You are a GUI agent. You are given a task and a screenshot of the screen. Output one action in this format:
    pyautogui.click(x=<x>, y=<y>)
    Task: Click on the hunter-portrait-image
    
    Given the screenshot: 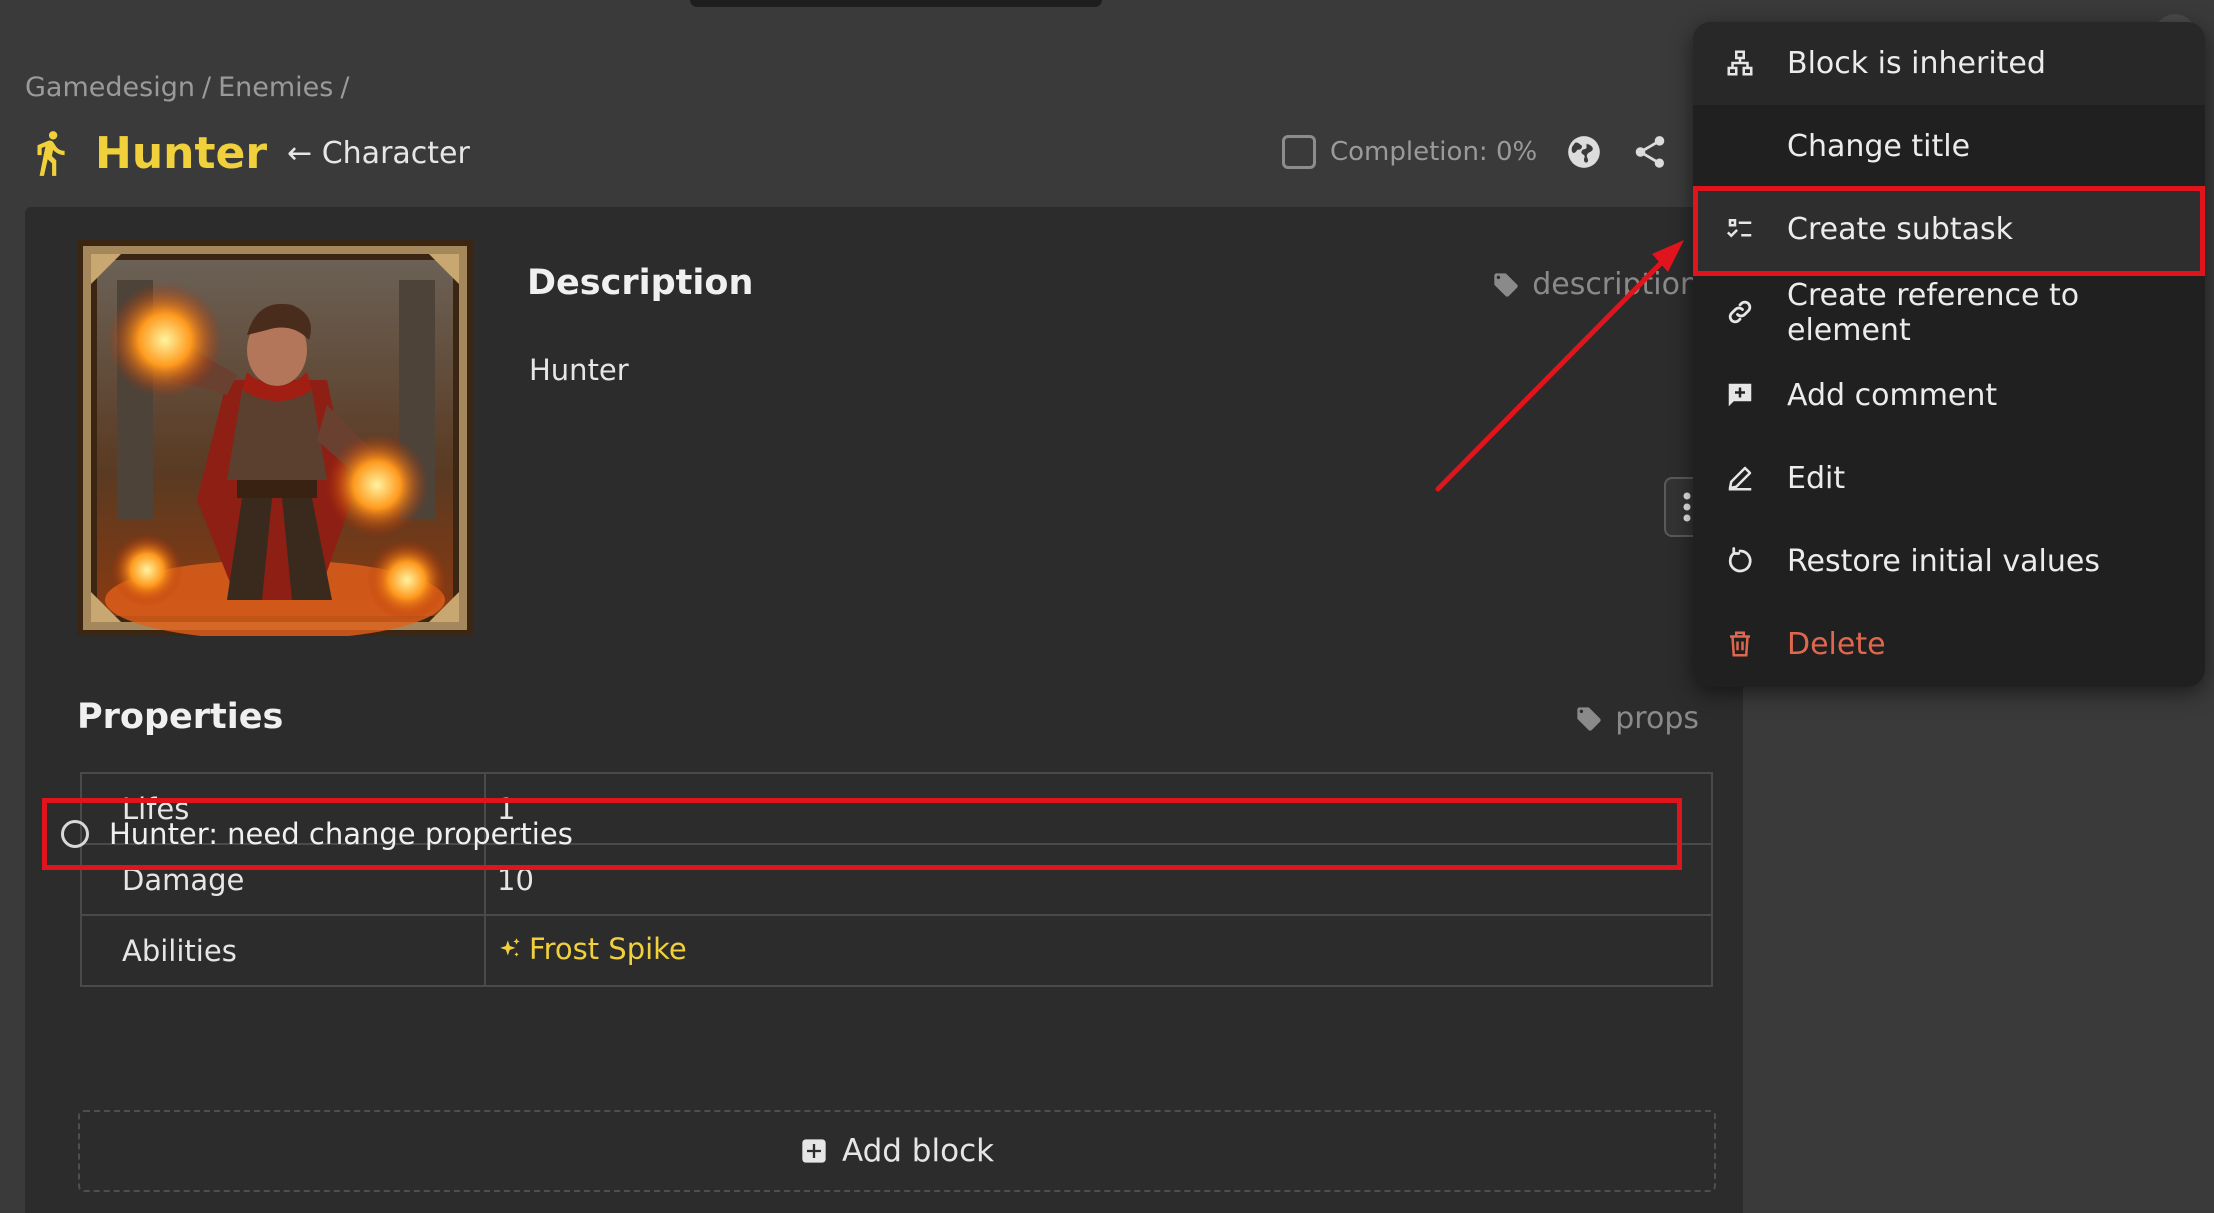 What is the action you would take?
    pyautogui.click(x=275, y=438)
    